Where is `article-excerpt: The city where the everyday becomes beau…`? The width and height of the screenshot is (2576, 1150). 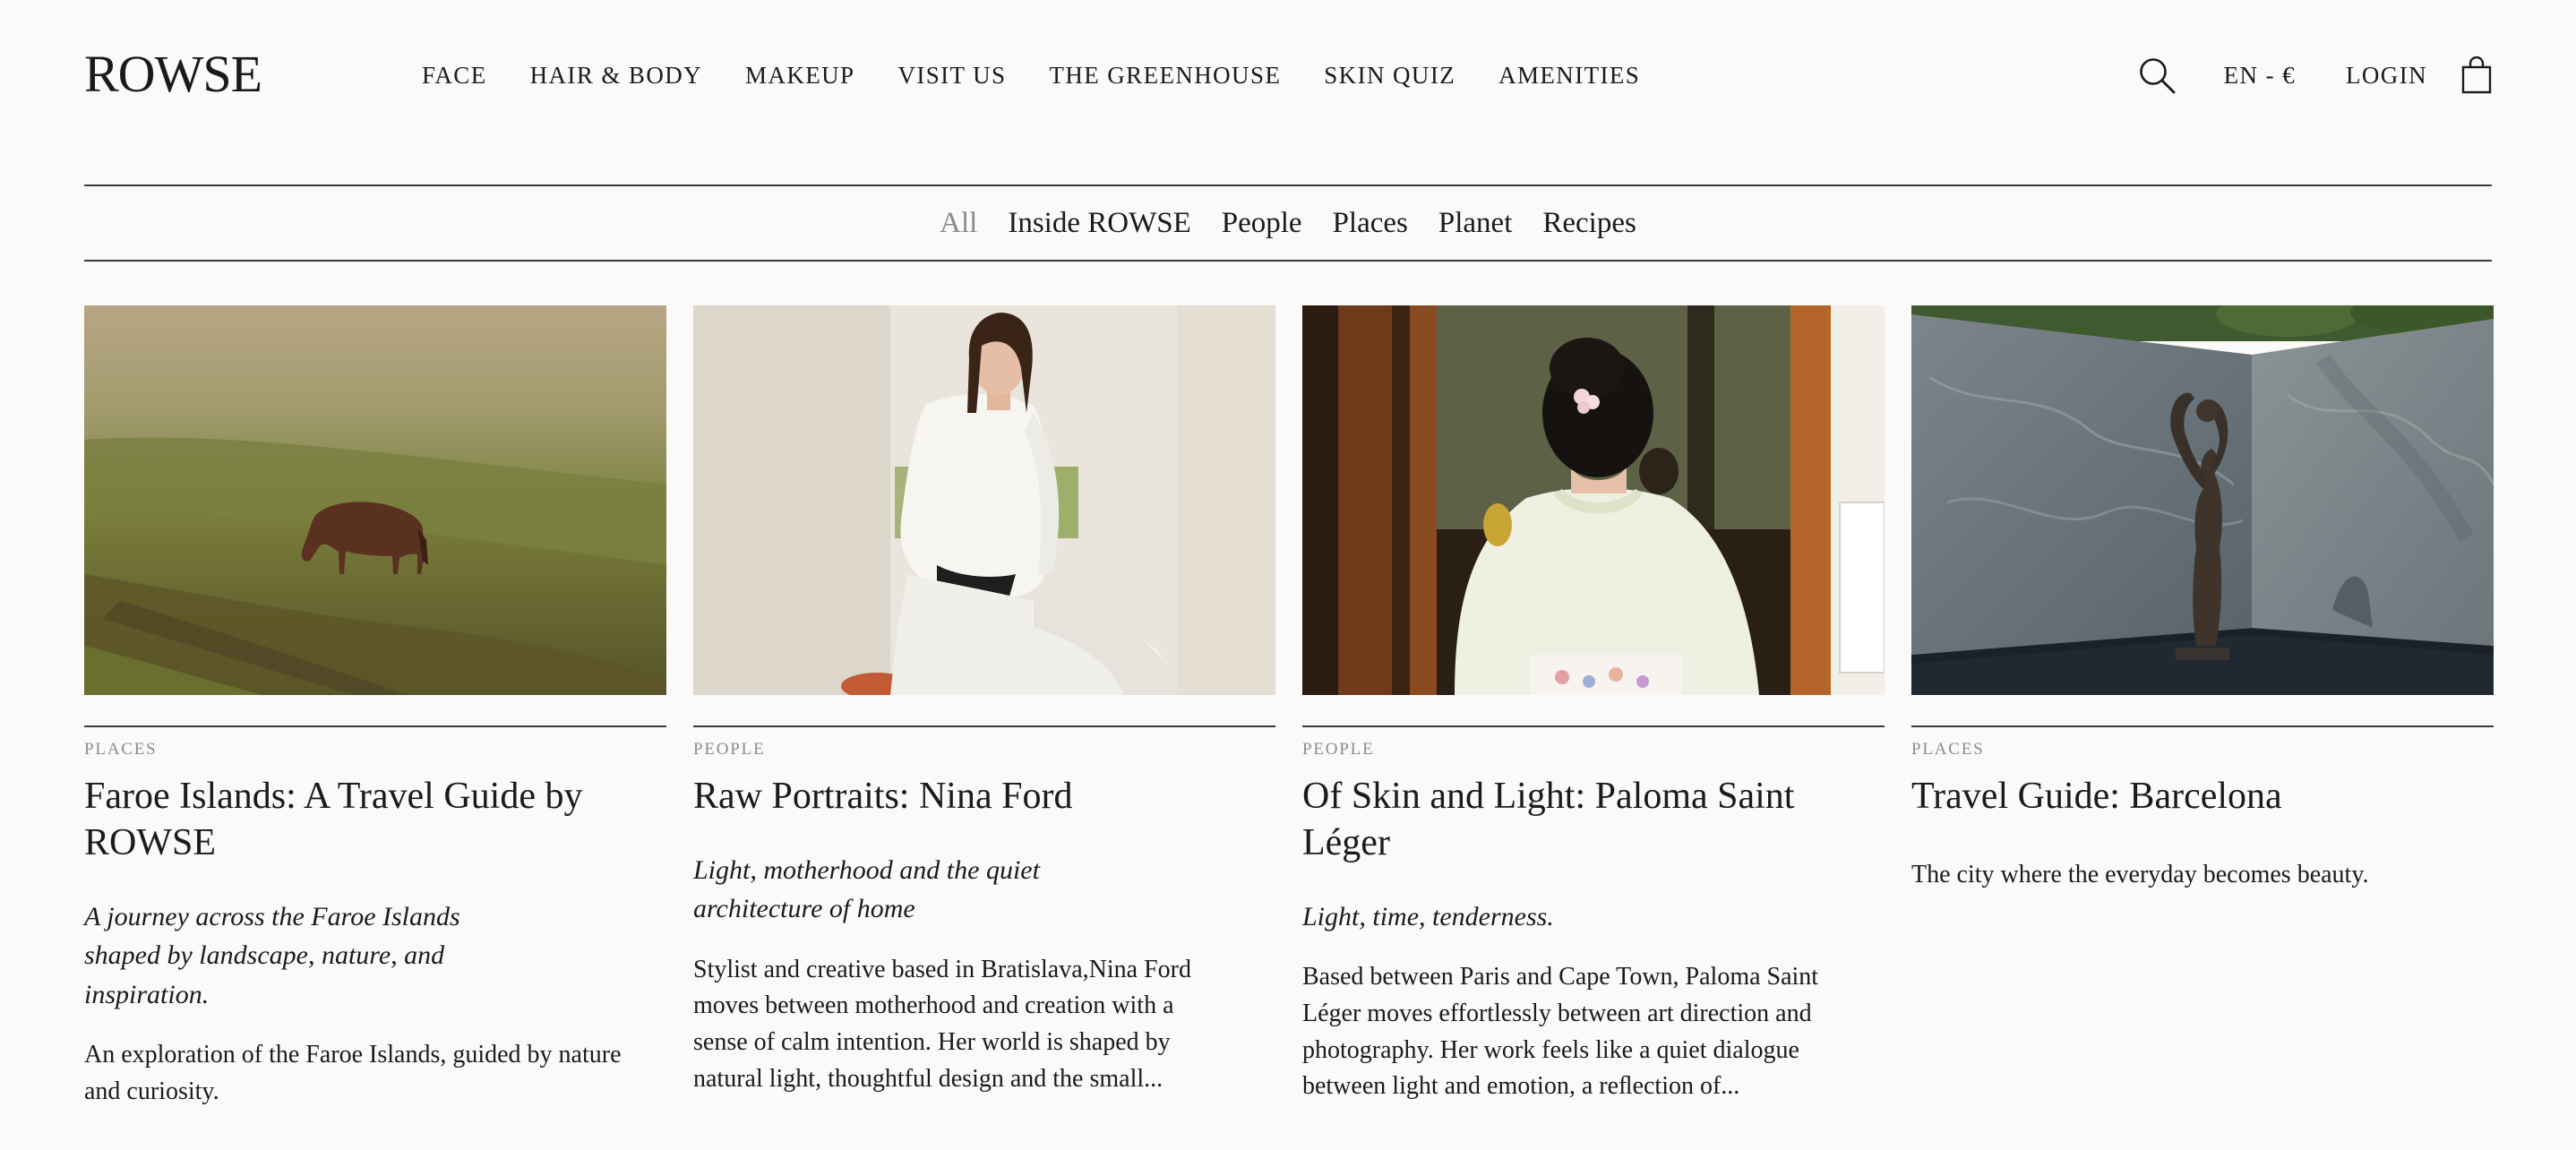
article-excerpt: The city where the everyday becomes beau… is located at coordinates (2202, 875).